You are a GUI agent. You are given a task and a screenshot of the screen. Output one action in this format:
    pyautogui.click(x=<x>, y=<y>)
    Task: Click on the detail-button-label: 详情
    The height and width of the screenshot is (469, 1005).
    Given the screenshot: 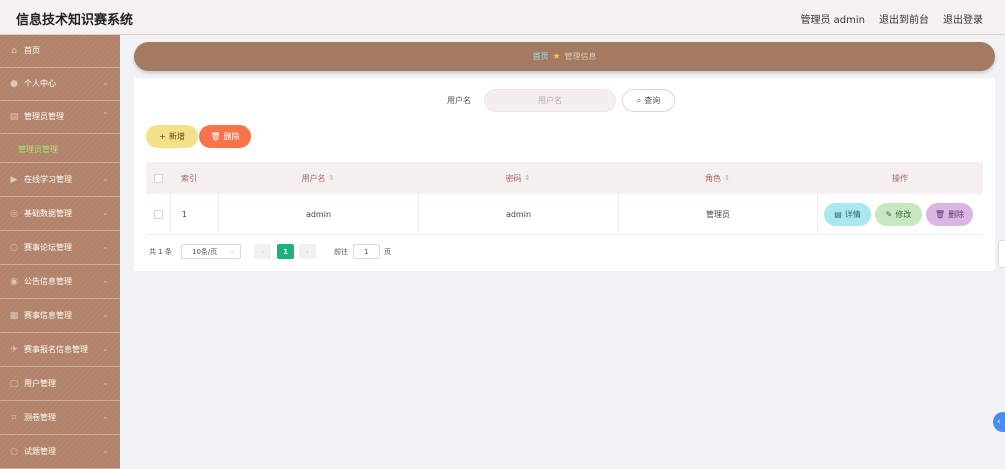 What is the action you would take?
    pyautogui.click(x=852, y=214)
    